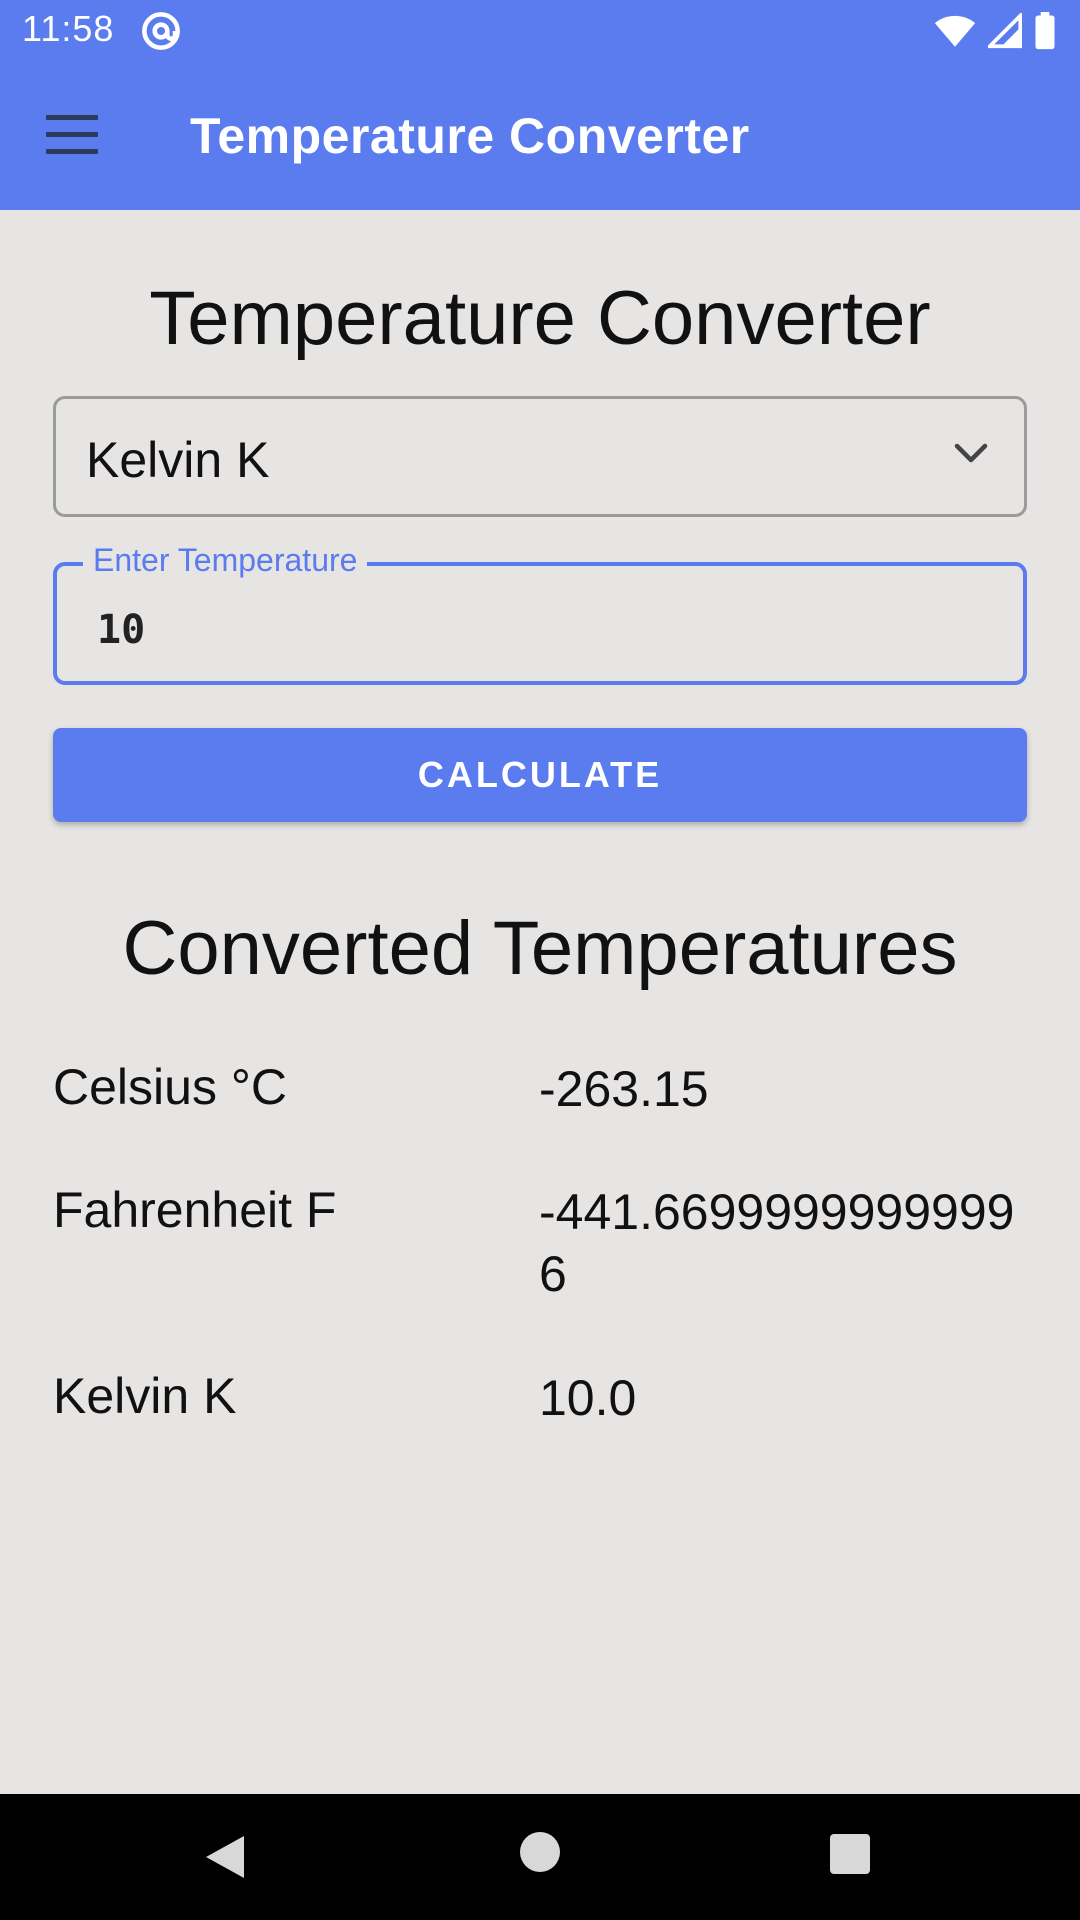  What do you see at coordinates (1005, 31) in the screenshot?
I see `signal-icon` at bounding box center [1005, 31].